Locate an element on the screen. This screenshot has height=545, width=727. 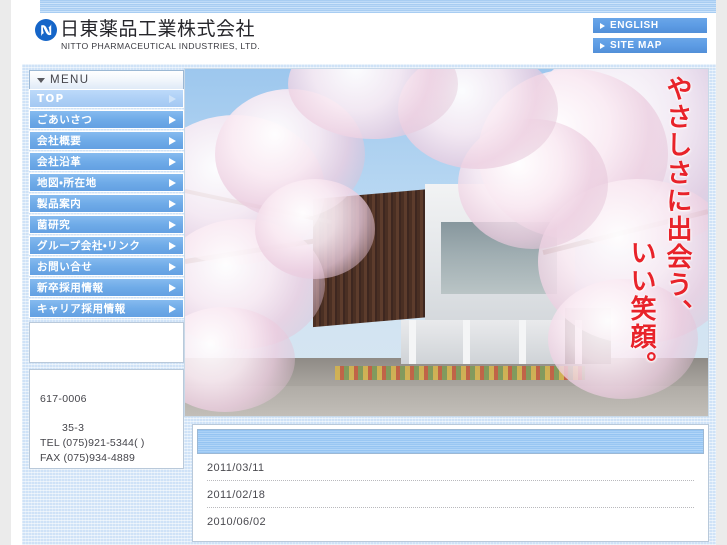
sidebar-item-company-history: 会社沿革 is located at coordinates (106, 161).